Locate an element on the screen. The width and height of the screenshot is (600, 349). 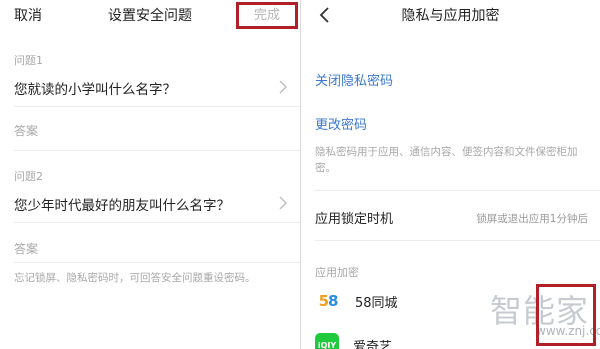
question2-label: 问题2 is located at coordinates (28, 176).